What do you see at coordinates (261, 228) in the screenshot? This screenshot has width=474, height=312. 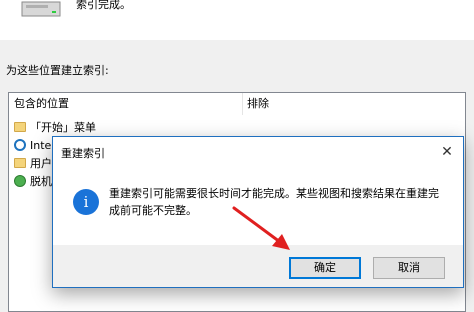 I see `red-arrow-icon` at bounding box center [261, 228].